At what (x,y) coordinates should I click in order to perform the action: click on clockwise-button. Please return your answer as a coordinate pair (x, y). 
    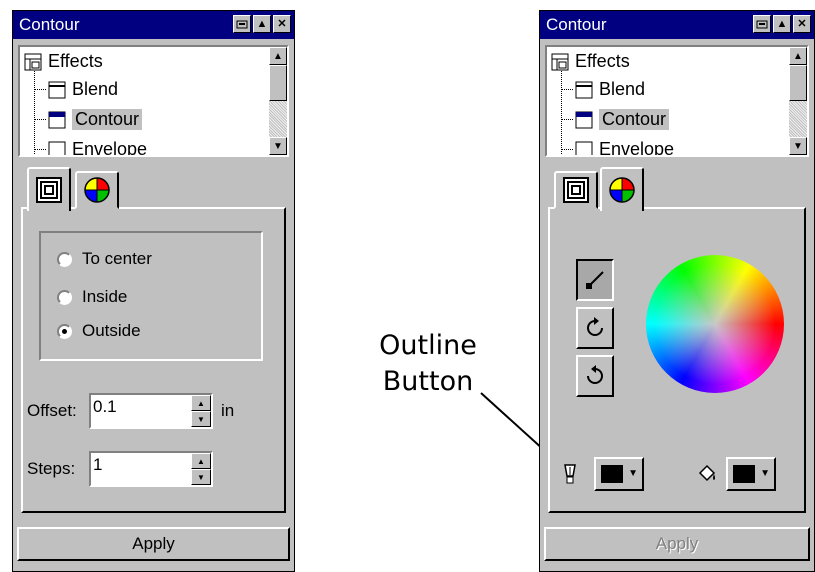
    Looking at the image, I should click on (595, 328).